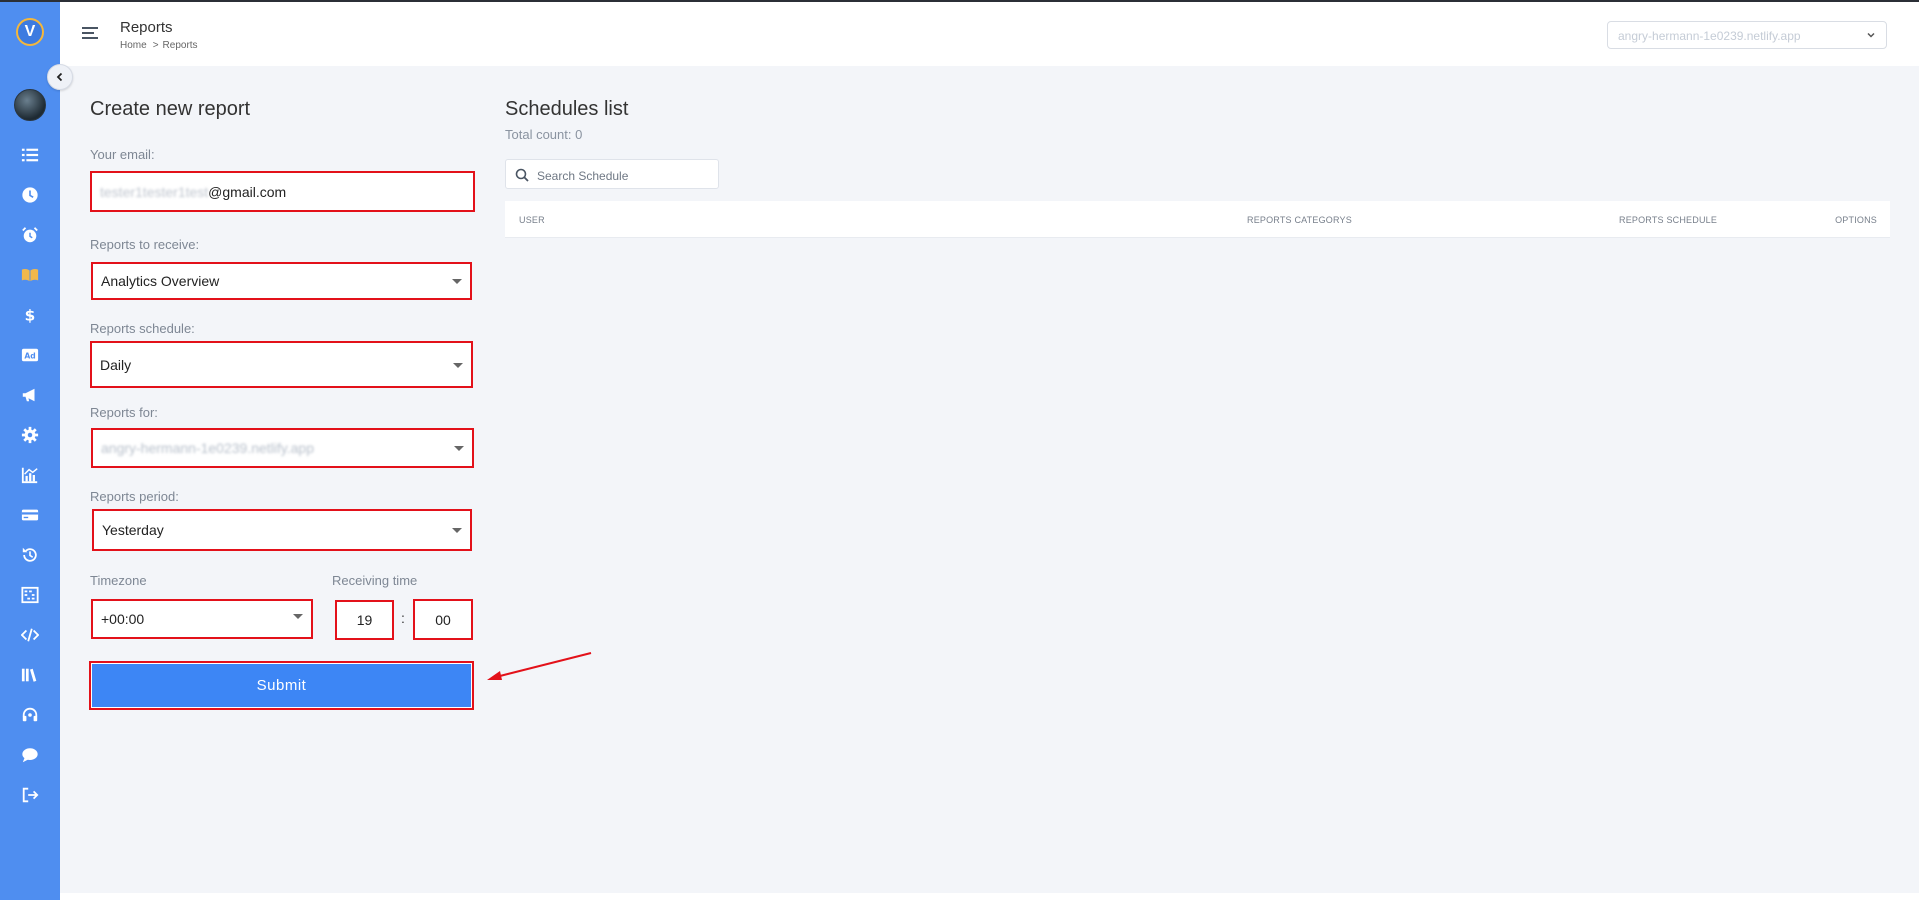 Image resolution: width=1919 pixels, height=900 pixels. I want to click on column-header-options: OPTIONS, so click(1856, 220).